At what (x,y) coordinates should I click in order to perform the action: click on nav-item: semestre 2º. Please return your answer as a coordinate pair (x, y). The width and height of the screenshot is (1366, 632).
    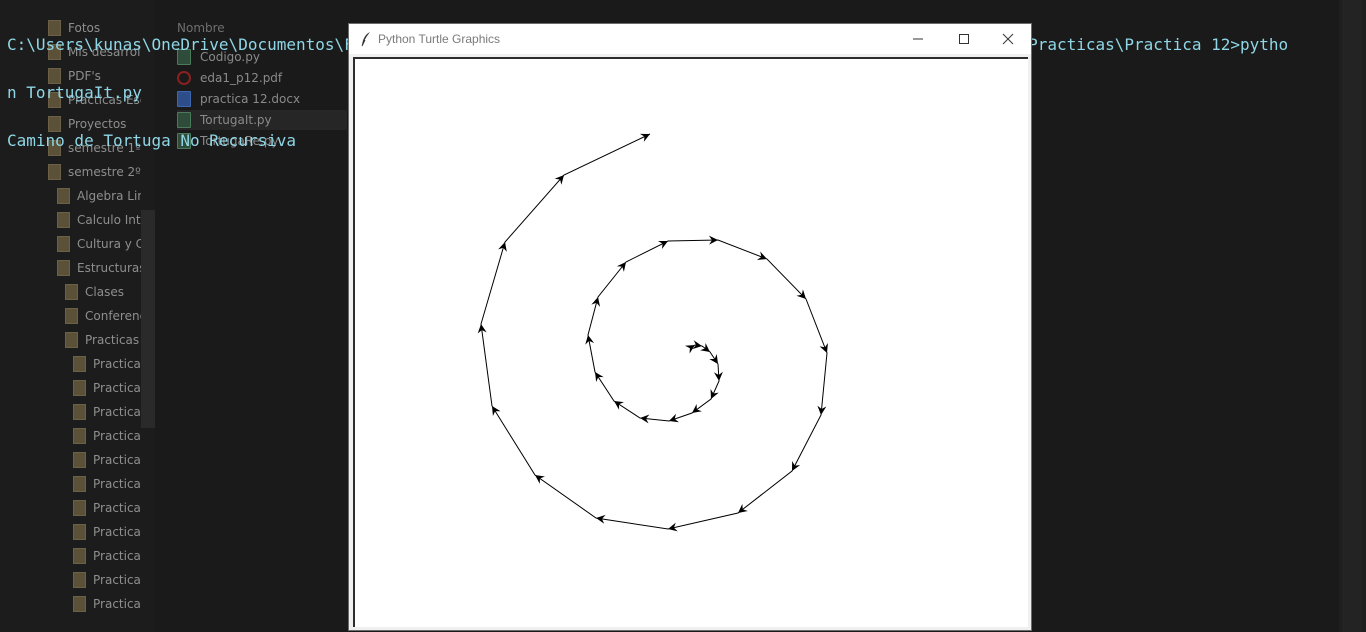
    Looking at the image, I should click on (94, 172).